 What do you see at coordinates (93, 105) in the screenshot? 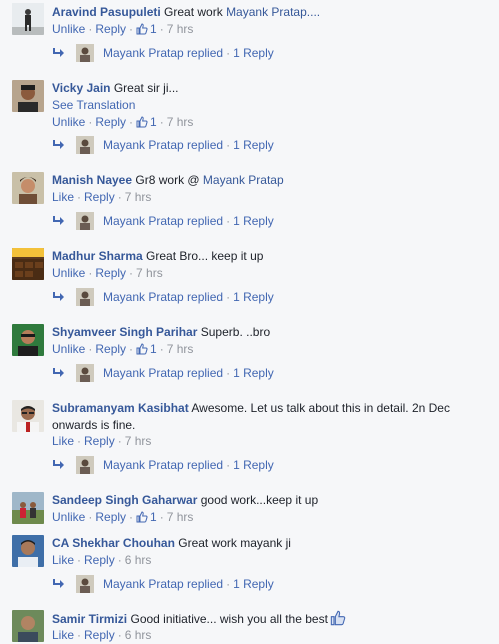
I see `see-translation-link: See Translation` at bounding box center [93, 105].